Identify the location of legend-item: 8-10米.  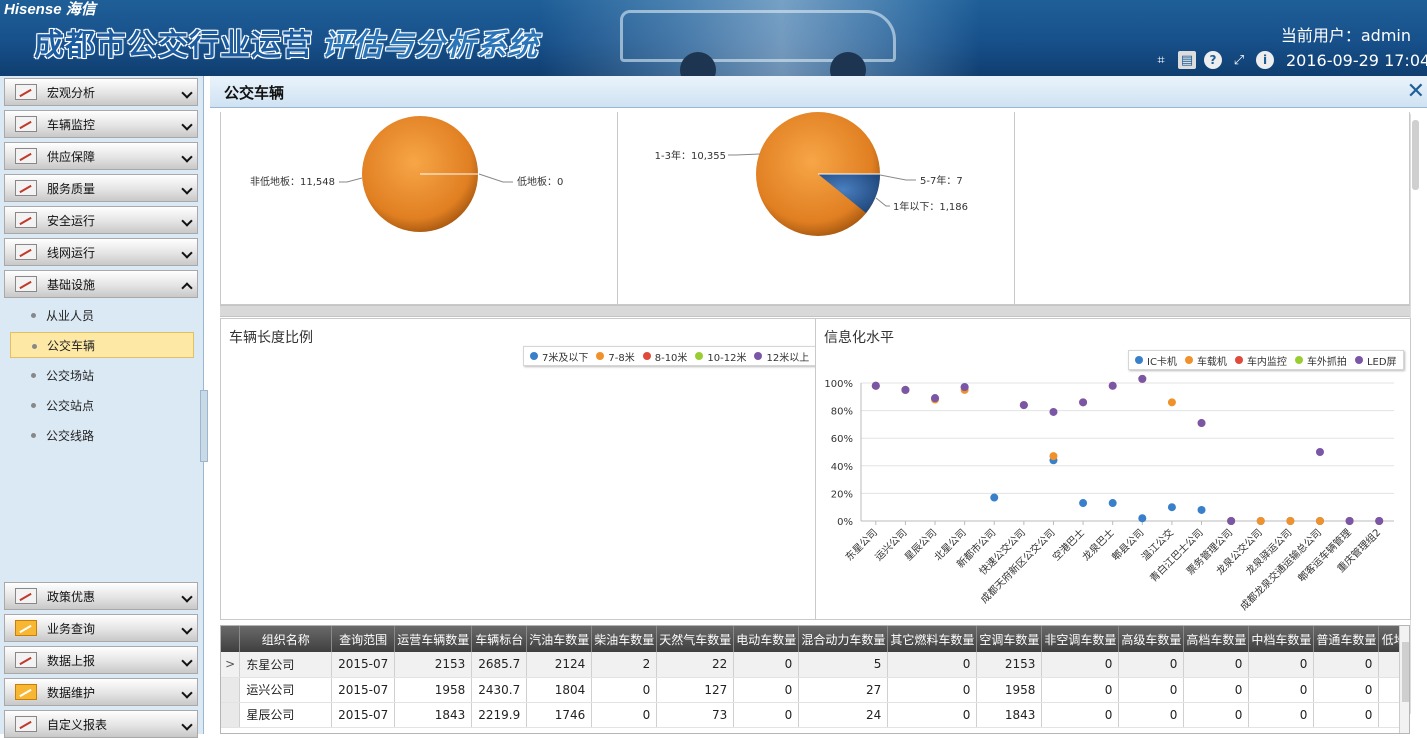
(664, 356).